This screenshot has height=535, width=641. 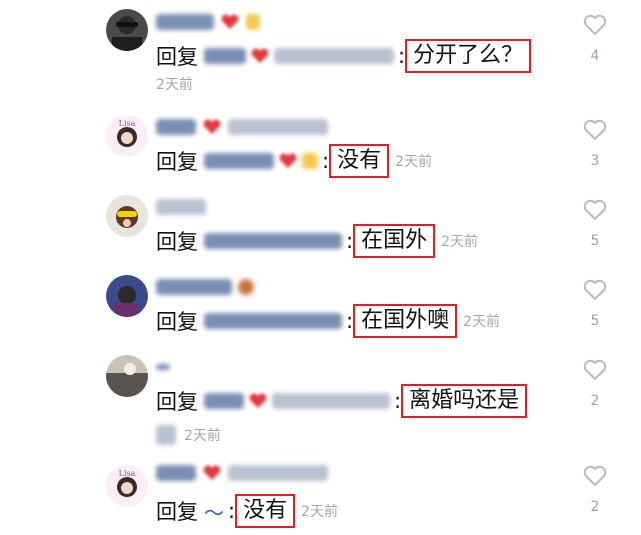 I want to click on mention-user: ～, so click(x=214, y=511).